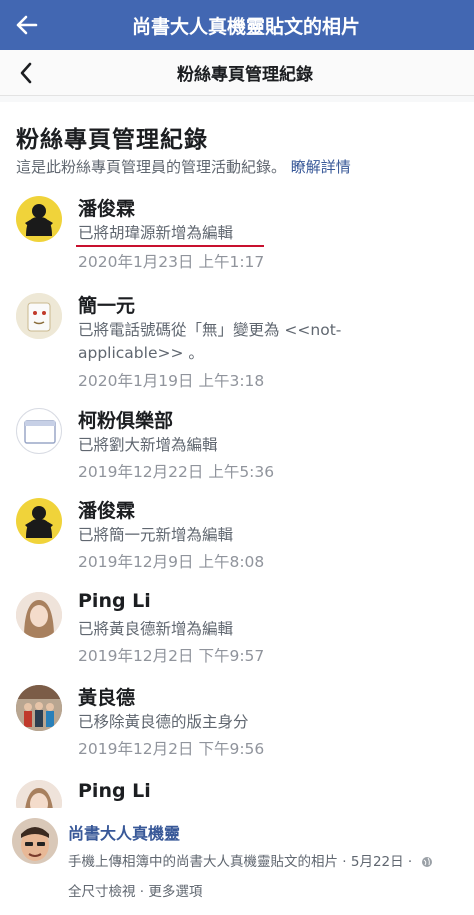 Image resolution: width=474 pixels, height=915 pixels. I want to click on page-description: 這是此粉絲專頁管理員的管理活動紀錄。 瞭解詳情, so click(183, 167).